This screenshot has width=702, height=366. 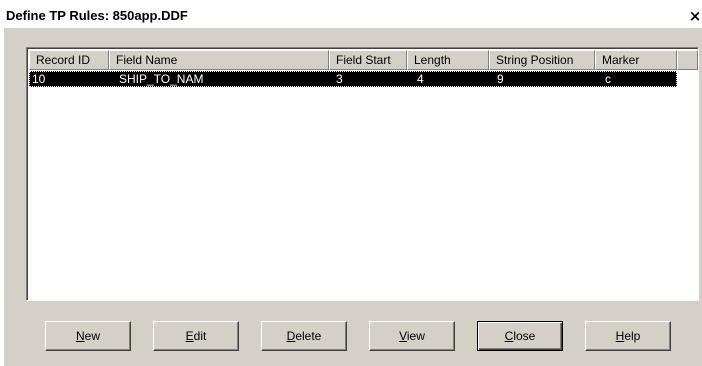 I want to click on column-header-string-position: String Position, so click(x=542, y=60).